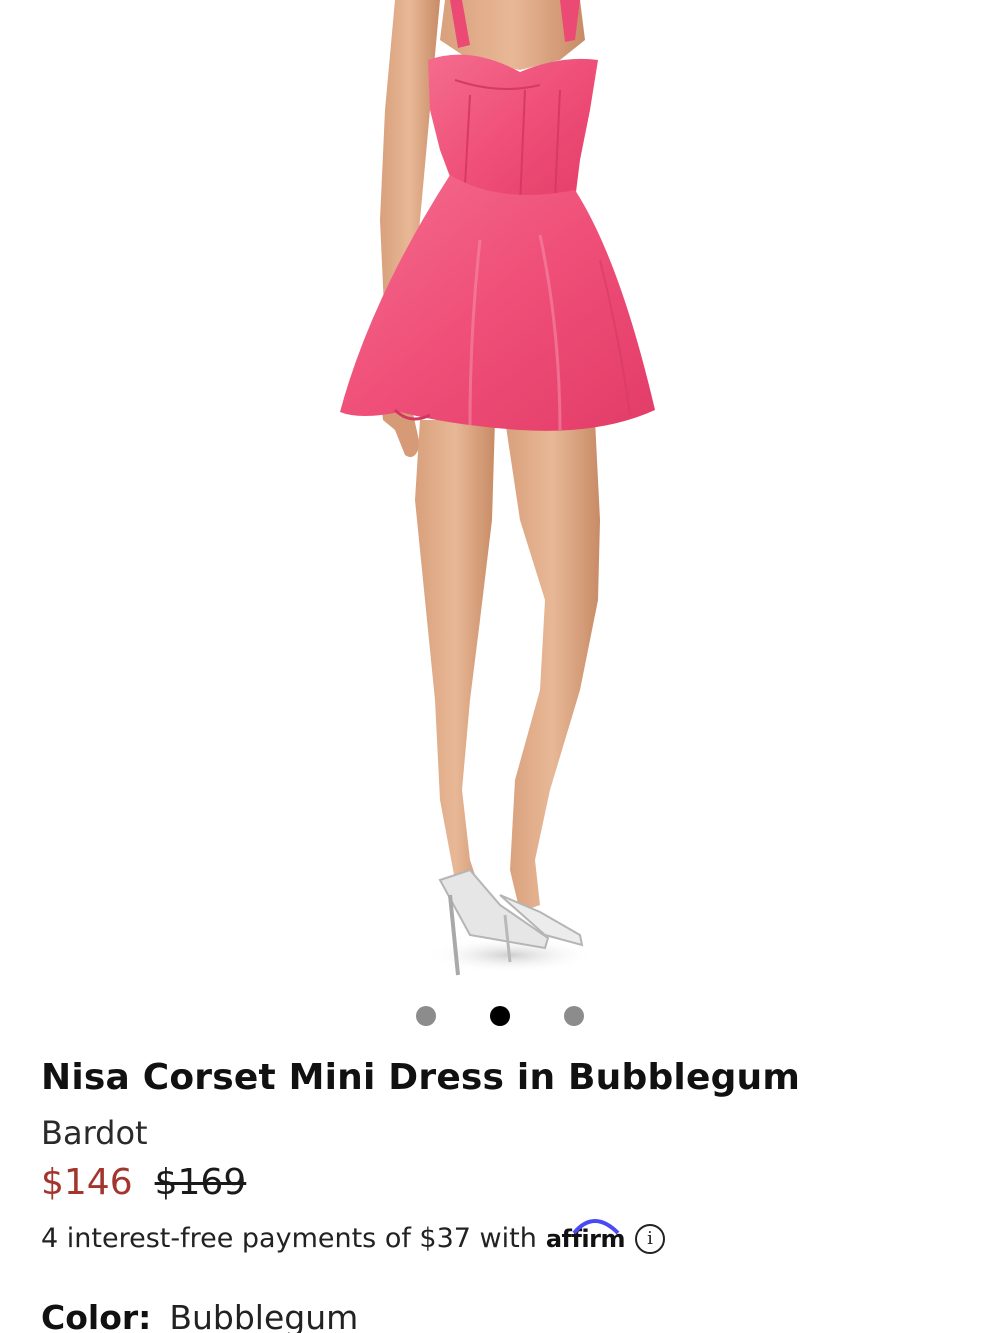 The height and width of the screenshot is (1333, 1000). I want to click on product-title: Nisa Corset Mini Dress in Bubblegum, so click(421, 1077).